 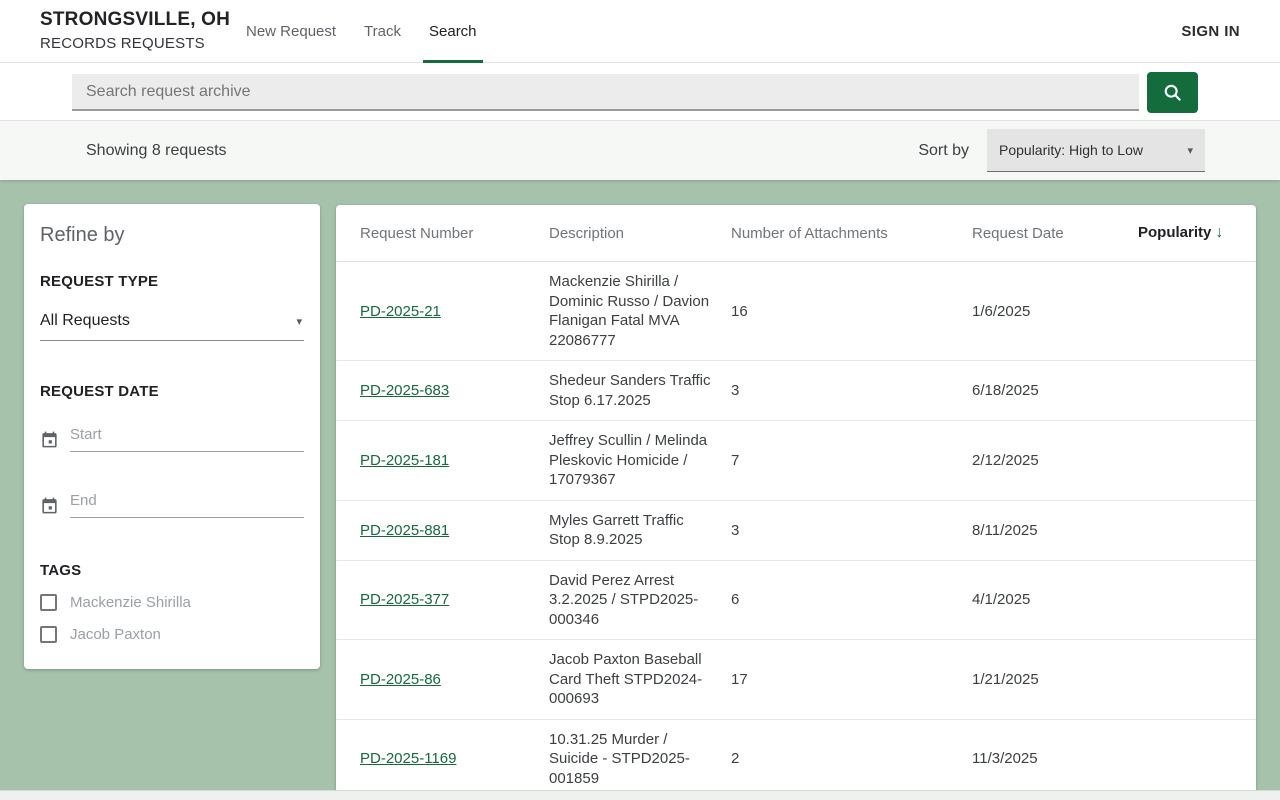 What do you see at coordinates (1005, 530) in the screenshot?
I see `request-date: 8/11/2025` at bounding box center [1005, 530].